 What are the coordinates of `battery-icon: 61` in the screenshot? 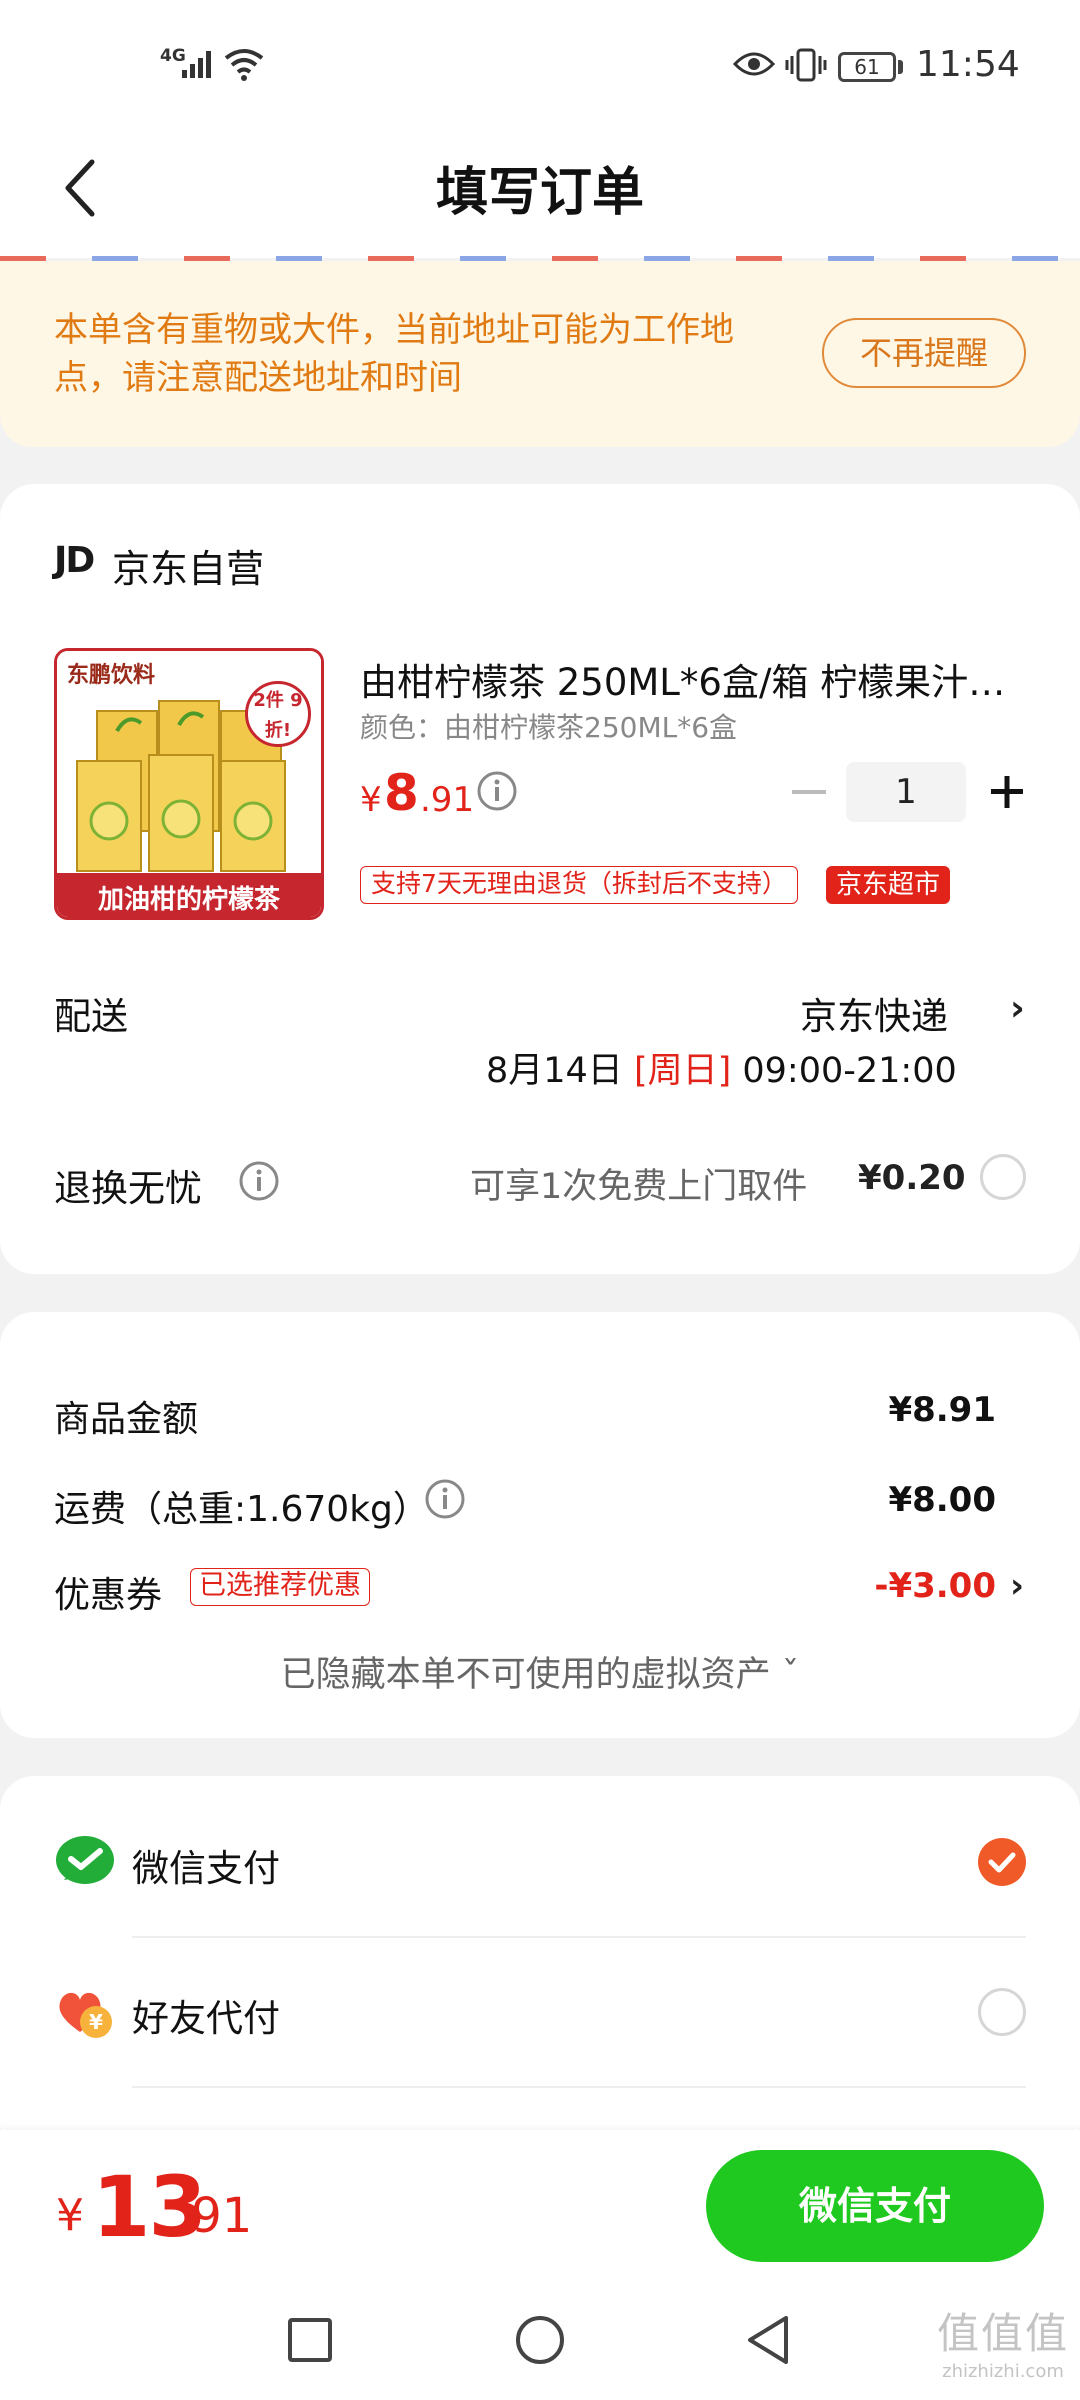 It's located at (867, 67).